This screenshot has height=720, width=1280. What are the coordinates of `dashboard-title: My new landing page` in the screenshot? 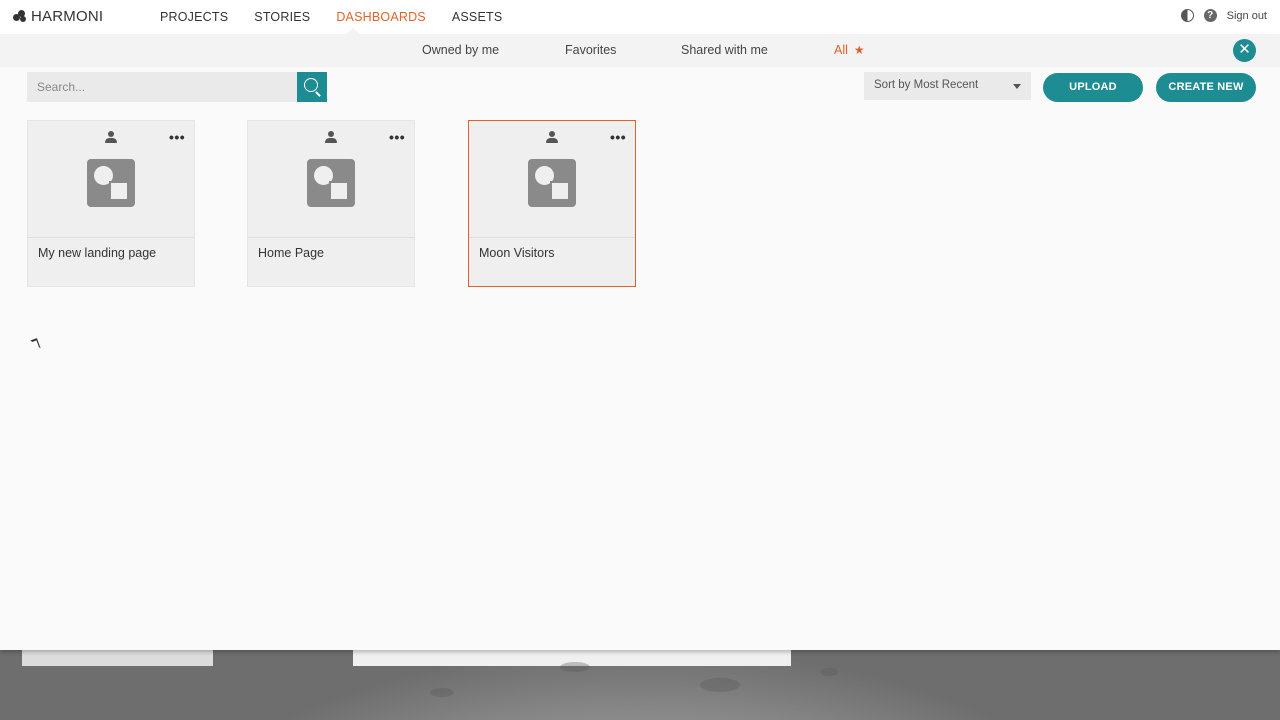 It's located at (97, 253).